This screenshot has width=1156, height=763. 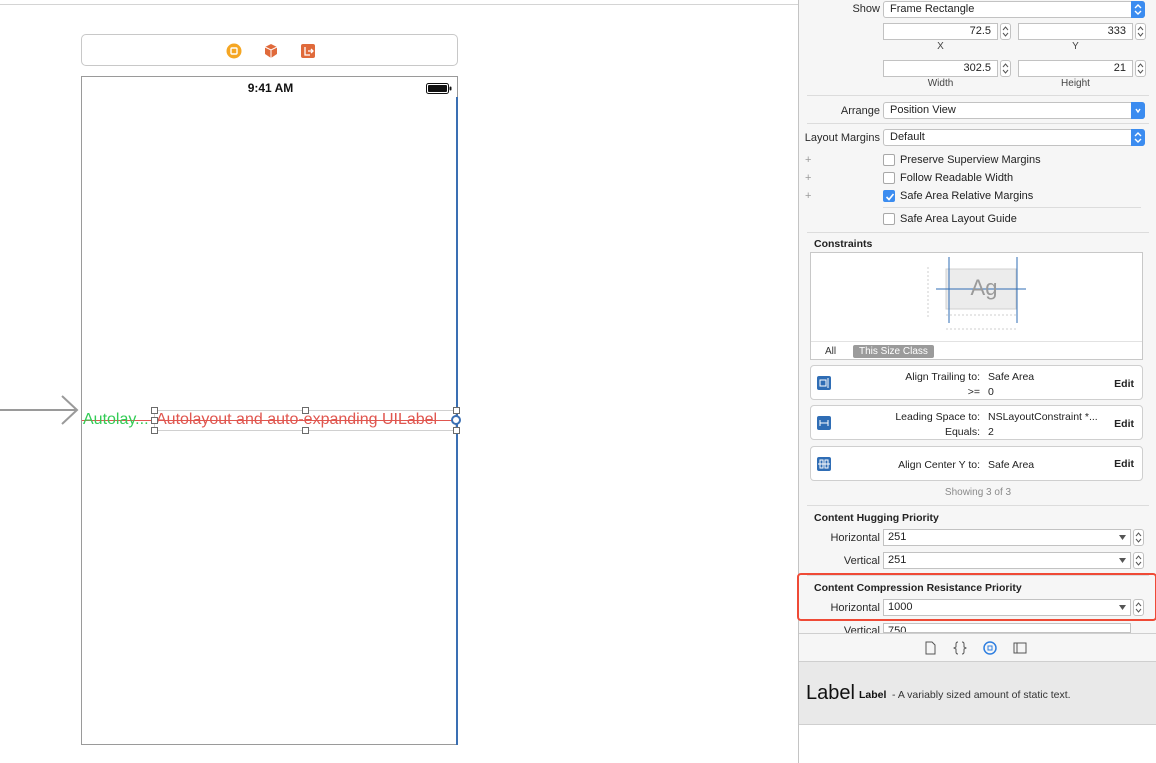 I want to click on constraint-align-center-y: Align Center Y to: Safe Area Edit, so click(x=976, y=463).